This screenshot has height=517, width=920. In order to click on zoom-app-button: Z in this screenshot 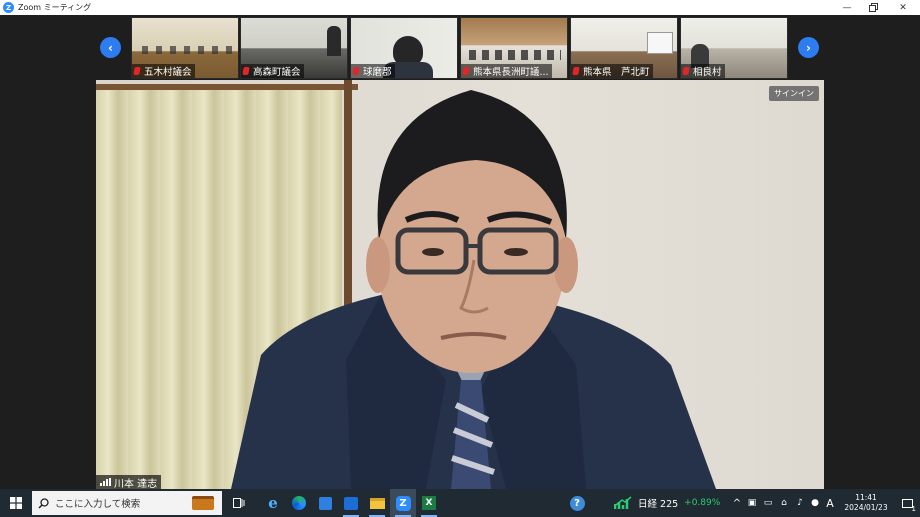, I will do `click(403, 503)`.